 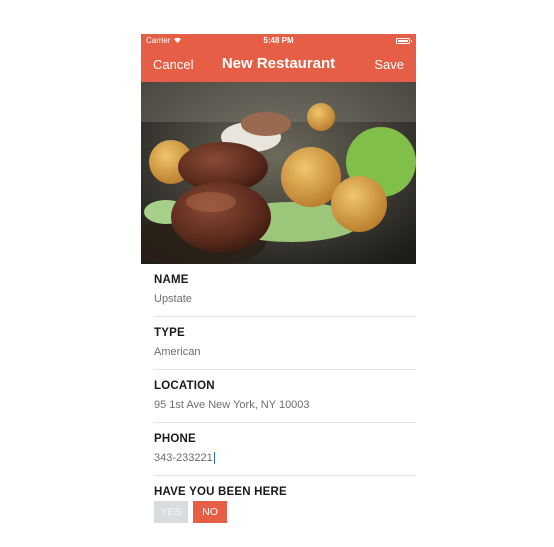 I want to click on phone-field: PHONE 343-233221, so click(x=285, y=449).